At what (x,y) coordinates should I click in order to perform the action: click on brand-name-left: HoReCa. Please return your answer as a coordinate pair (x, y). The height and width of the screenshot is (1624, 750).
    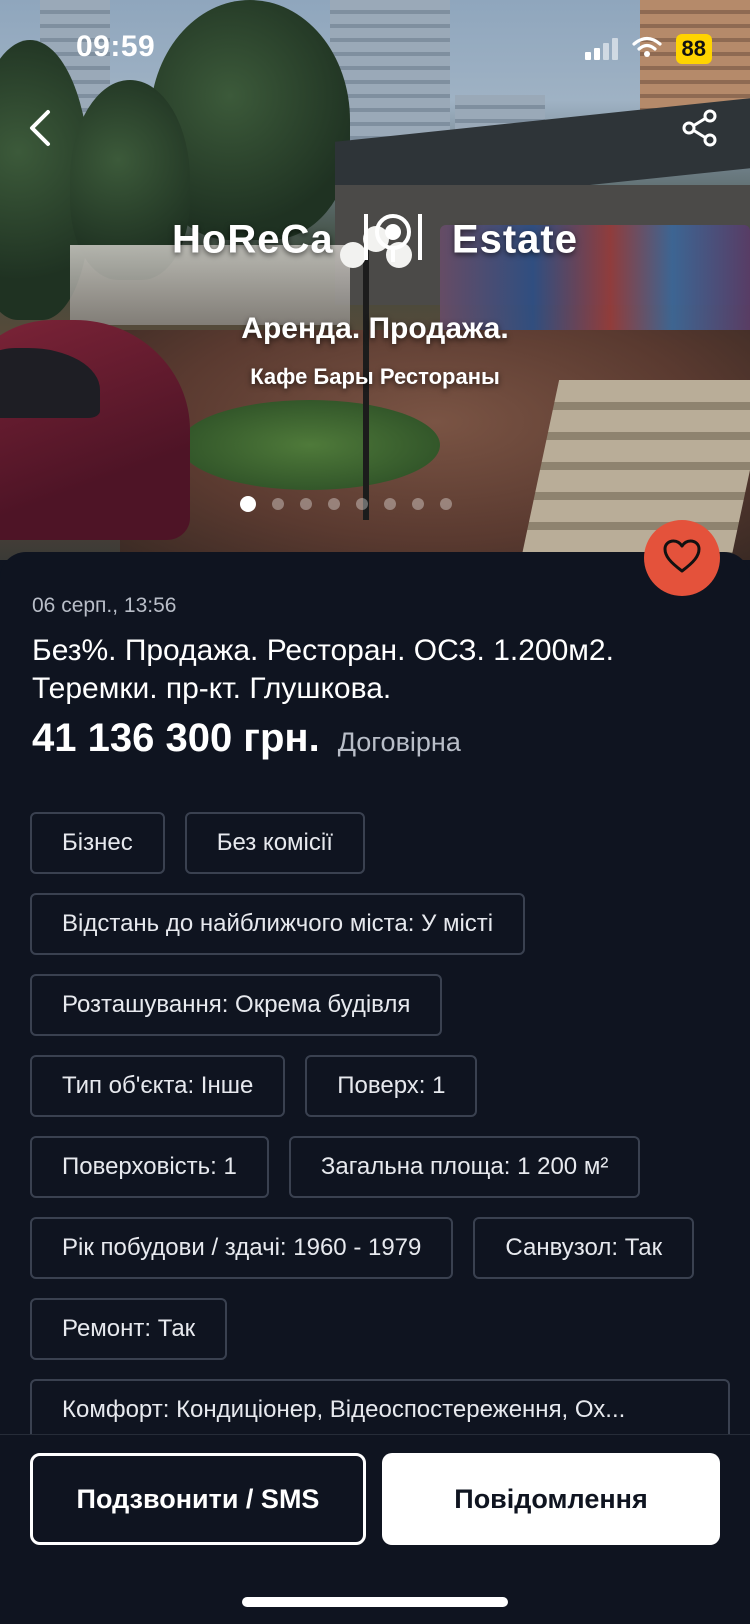
    Looking at the image, I should click on (253, 239).